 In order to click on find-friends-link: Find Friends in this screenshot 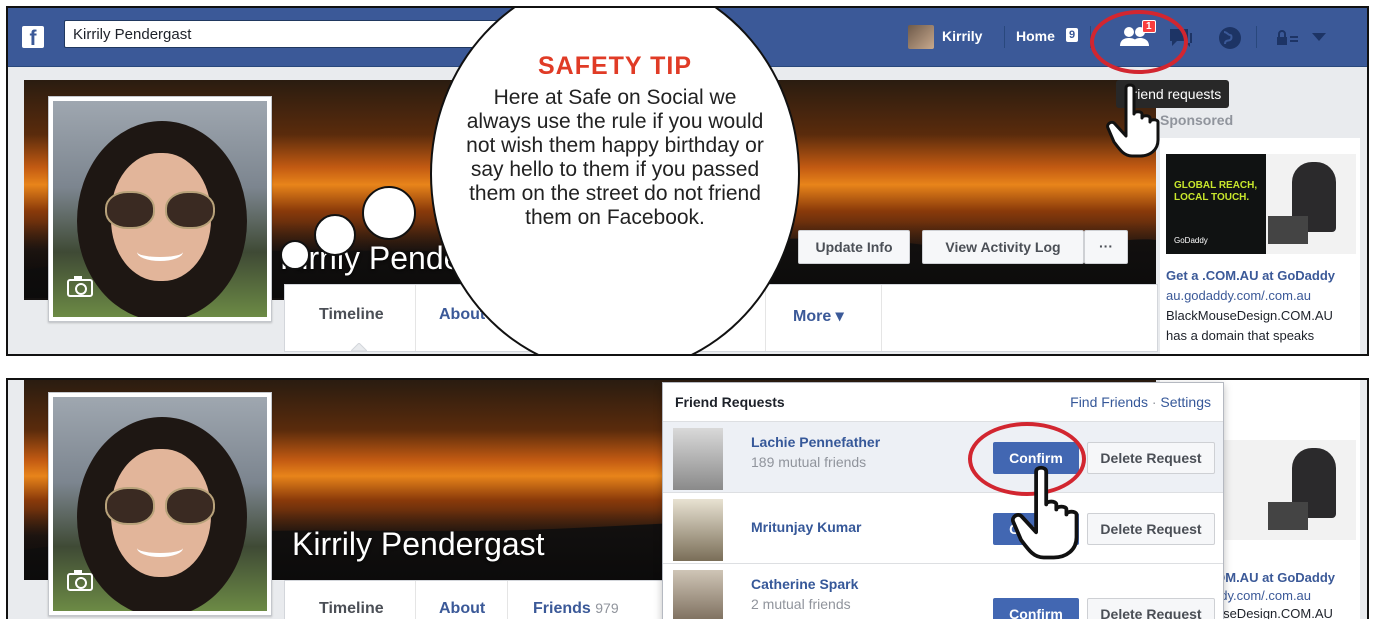, I will do `click(1109, 402)`.